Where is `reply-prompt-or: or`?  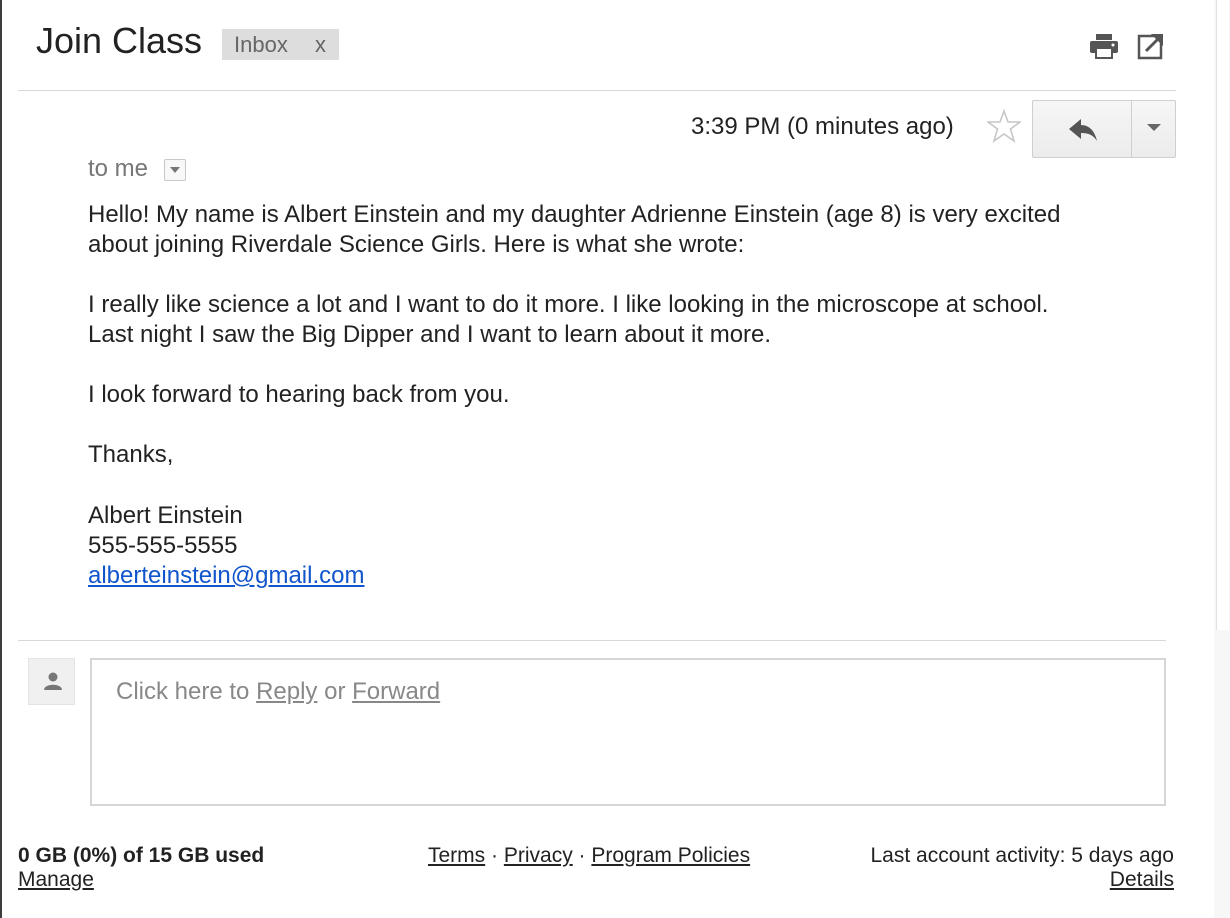 reply-prompt-or: or is located at coordinates (335, 691).